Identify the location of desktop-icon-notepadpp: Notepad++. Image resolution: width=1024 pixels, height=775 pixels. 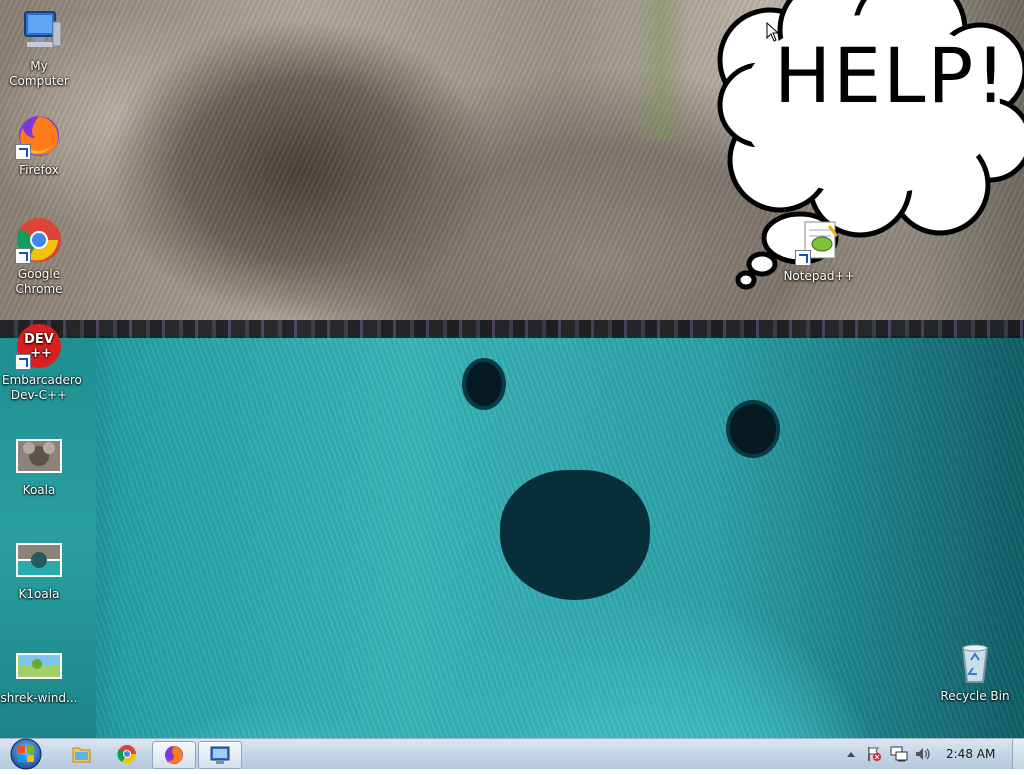
(819, 251).